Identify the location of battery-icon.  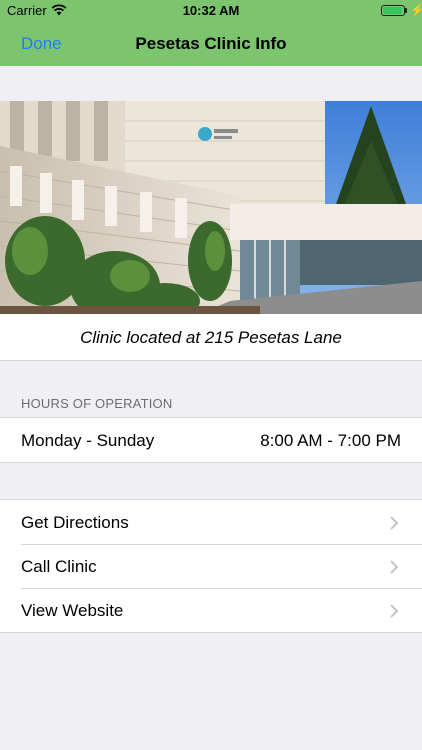
(393, 10).